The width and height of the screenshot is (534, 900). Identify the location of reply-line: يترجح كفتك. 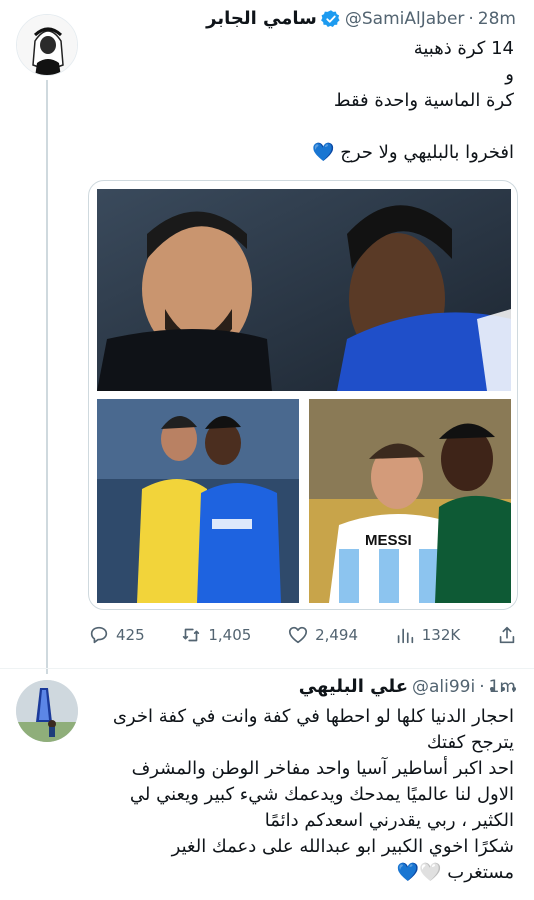
(470, 742).